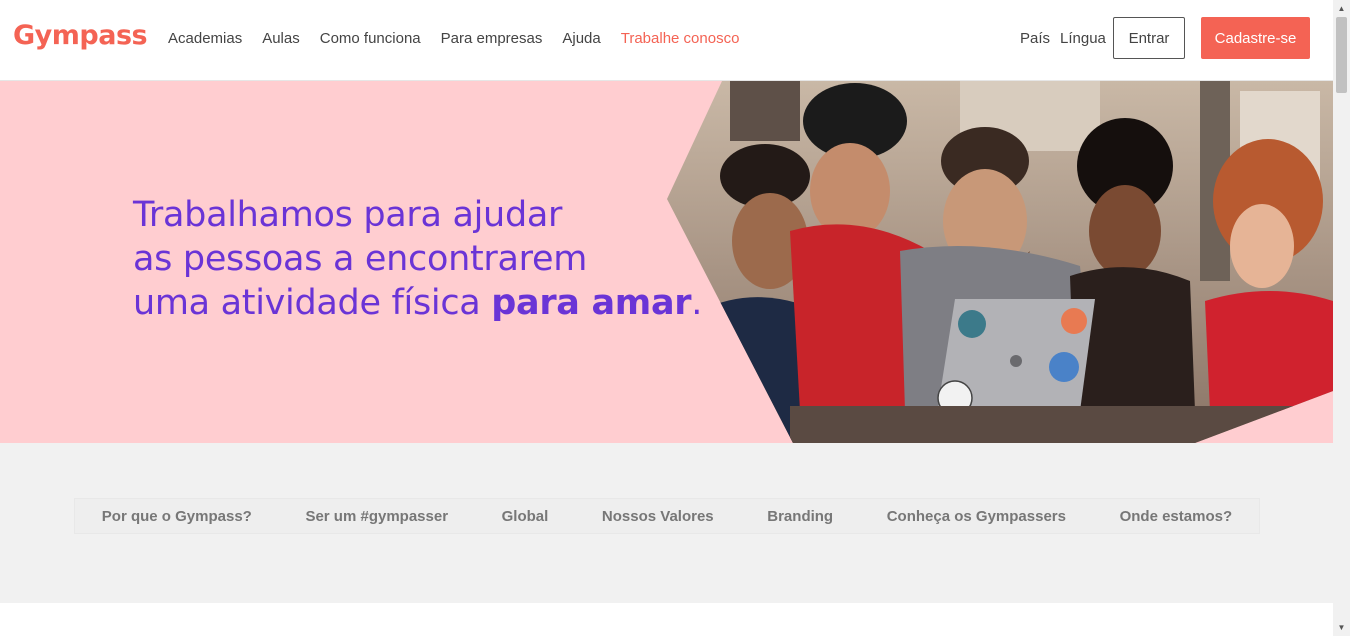  What do you see at coordinates (591, 303) in the screenshot?
I see `headline-highlight: para amar` at bounding box center [591, 303].